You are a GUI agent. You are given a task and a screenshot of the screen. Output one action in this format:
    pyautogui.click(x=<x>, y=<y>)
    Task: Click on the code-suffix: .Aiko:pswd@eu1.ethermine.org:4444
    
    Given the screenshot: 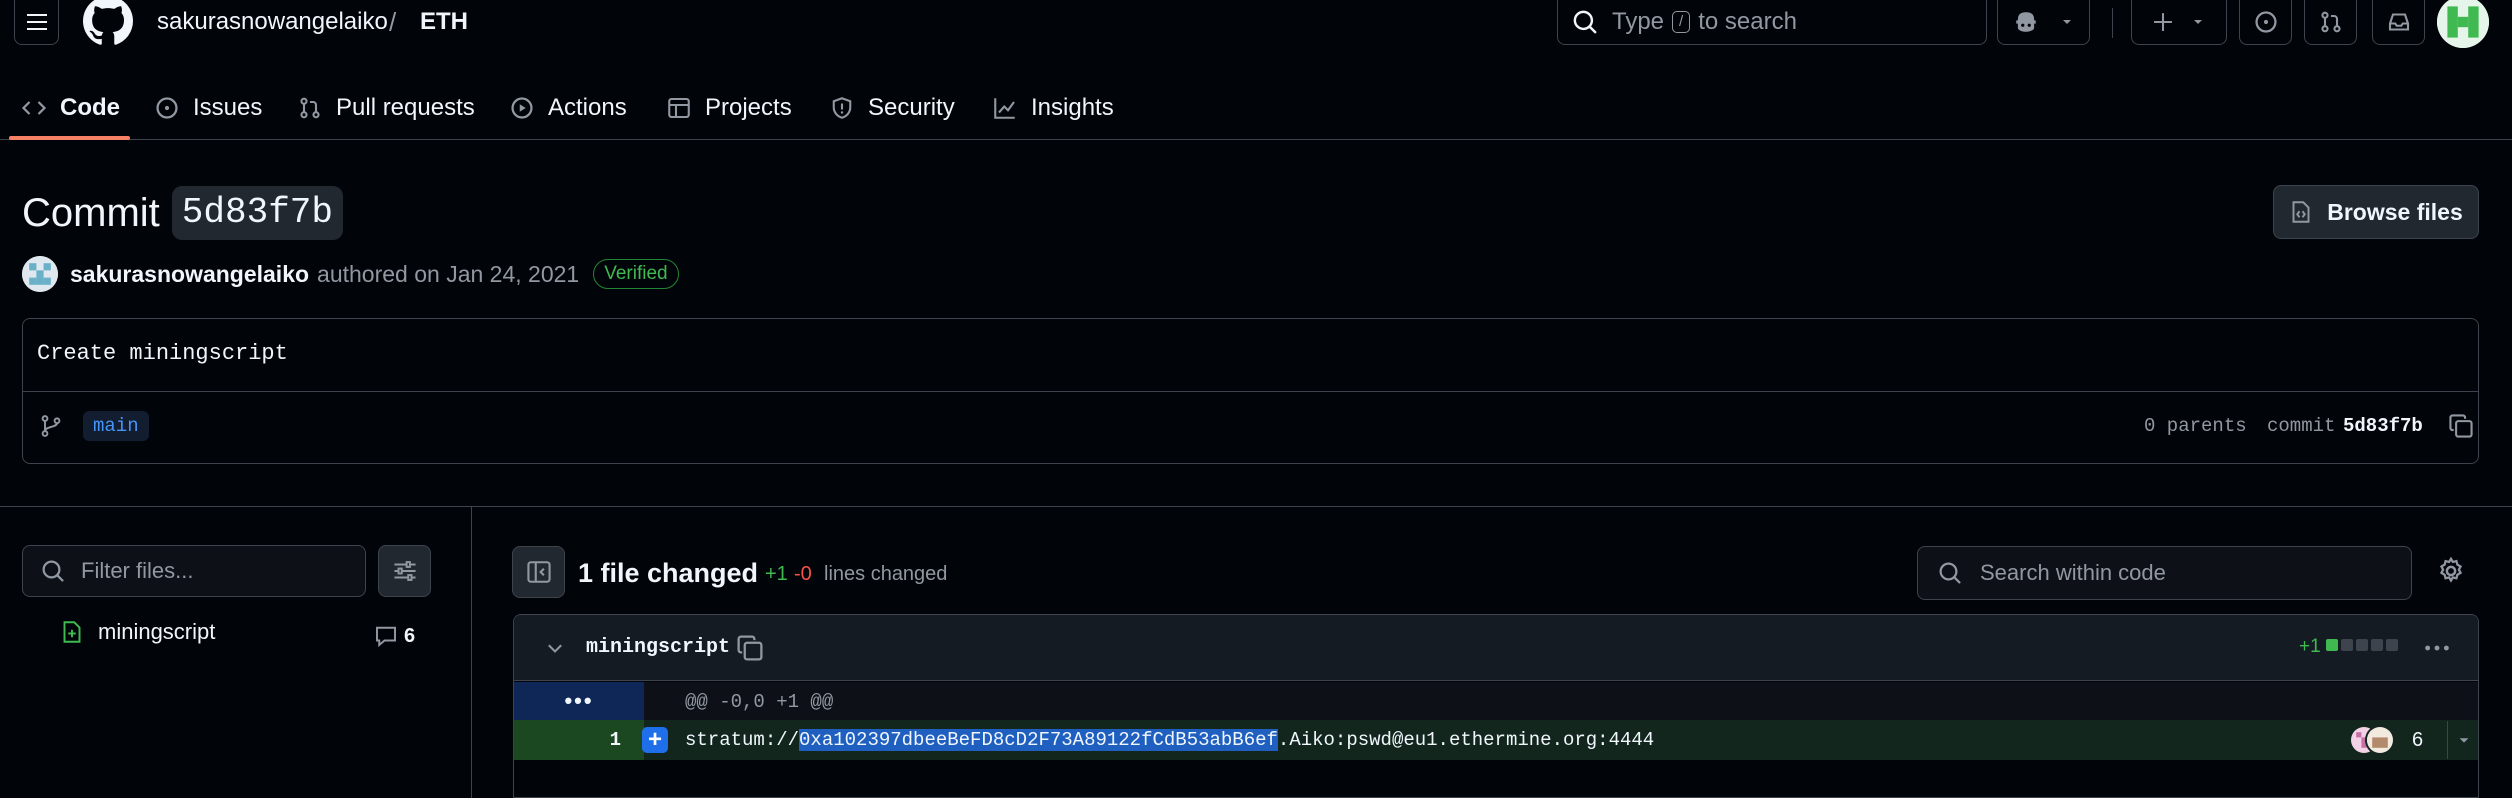 What is the action you would take?
    pyautogui.click(x=1466, y=740)
    